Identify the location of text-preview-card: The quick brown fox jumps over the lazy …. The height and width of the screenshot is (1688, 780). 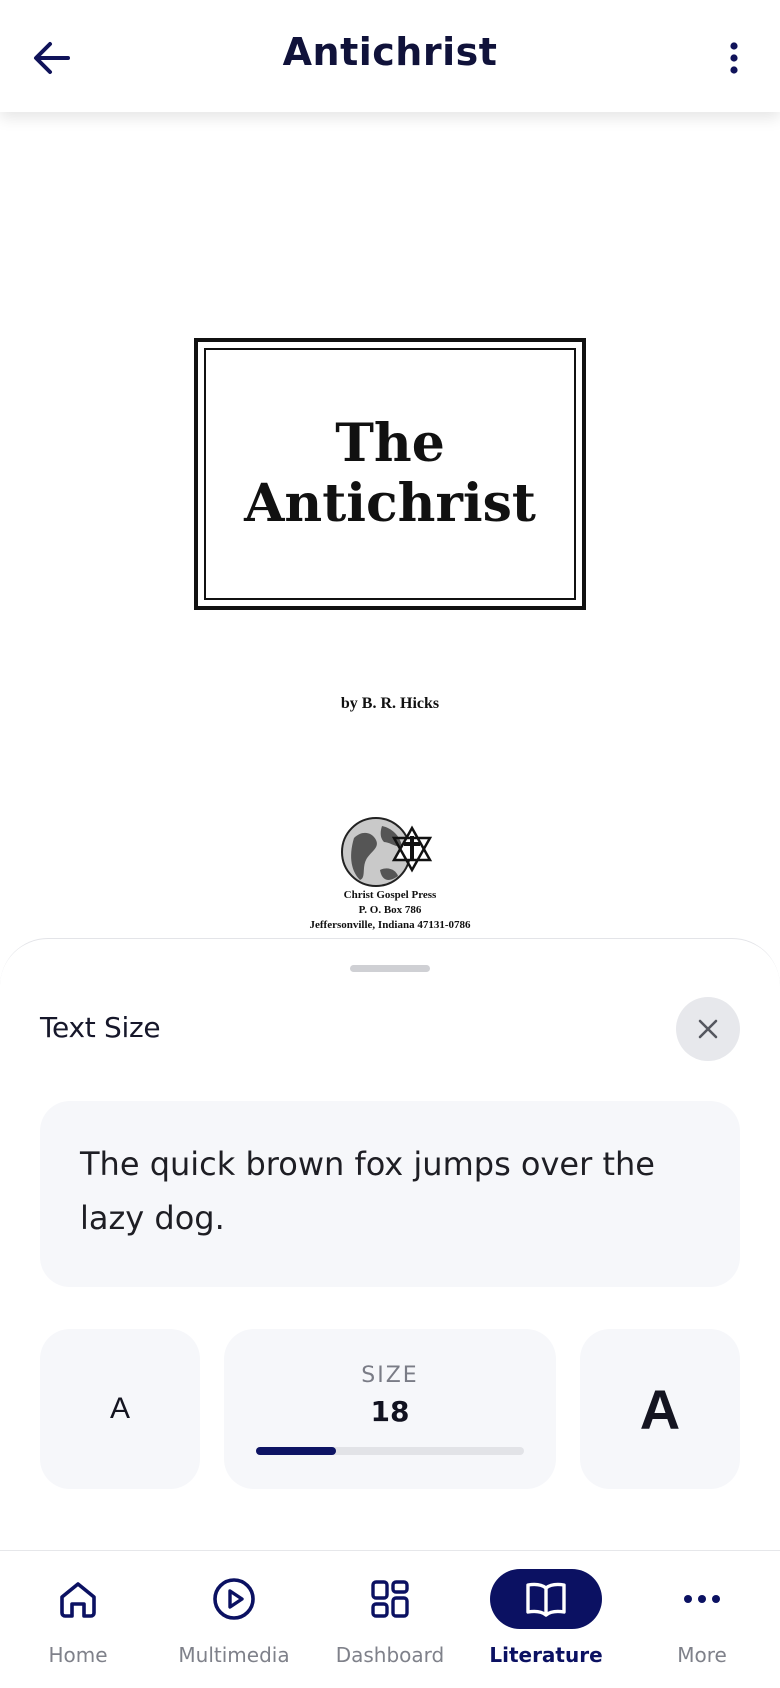
(390, 1194).